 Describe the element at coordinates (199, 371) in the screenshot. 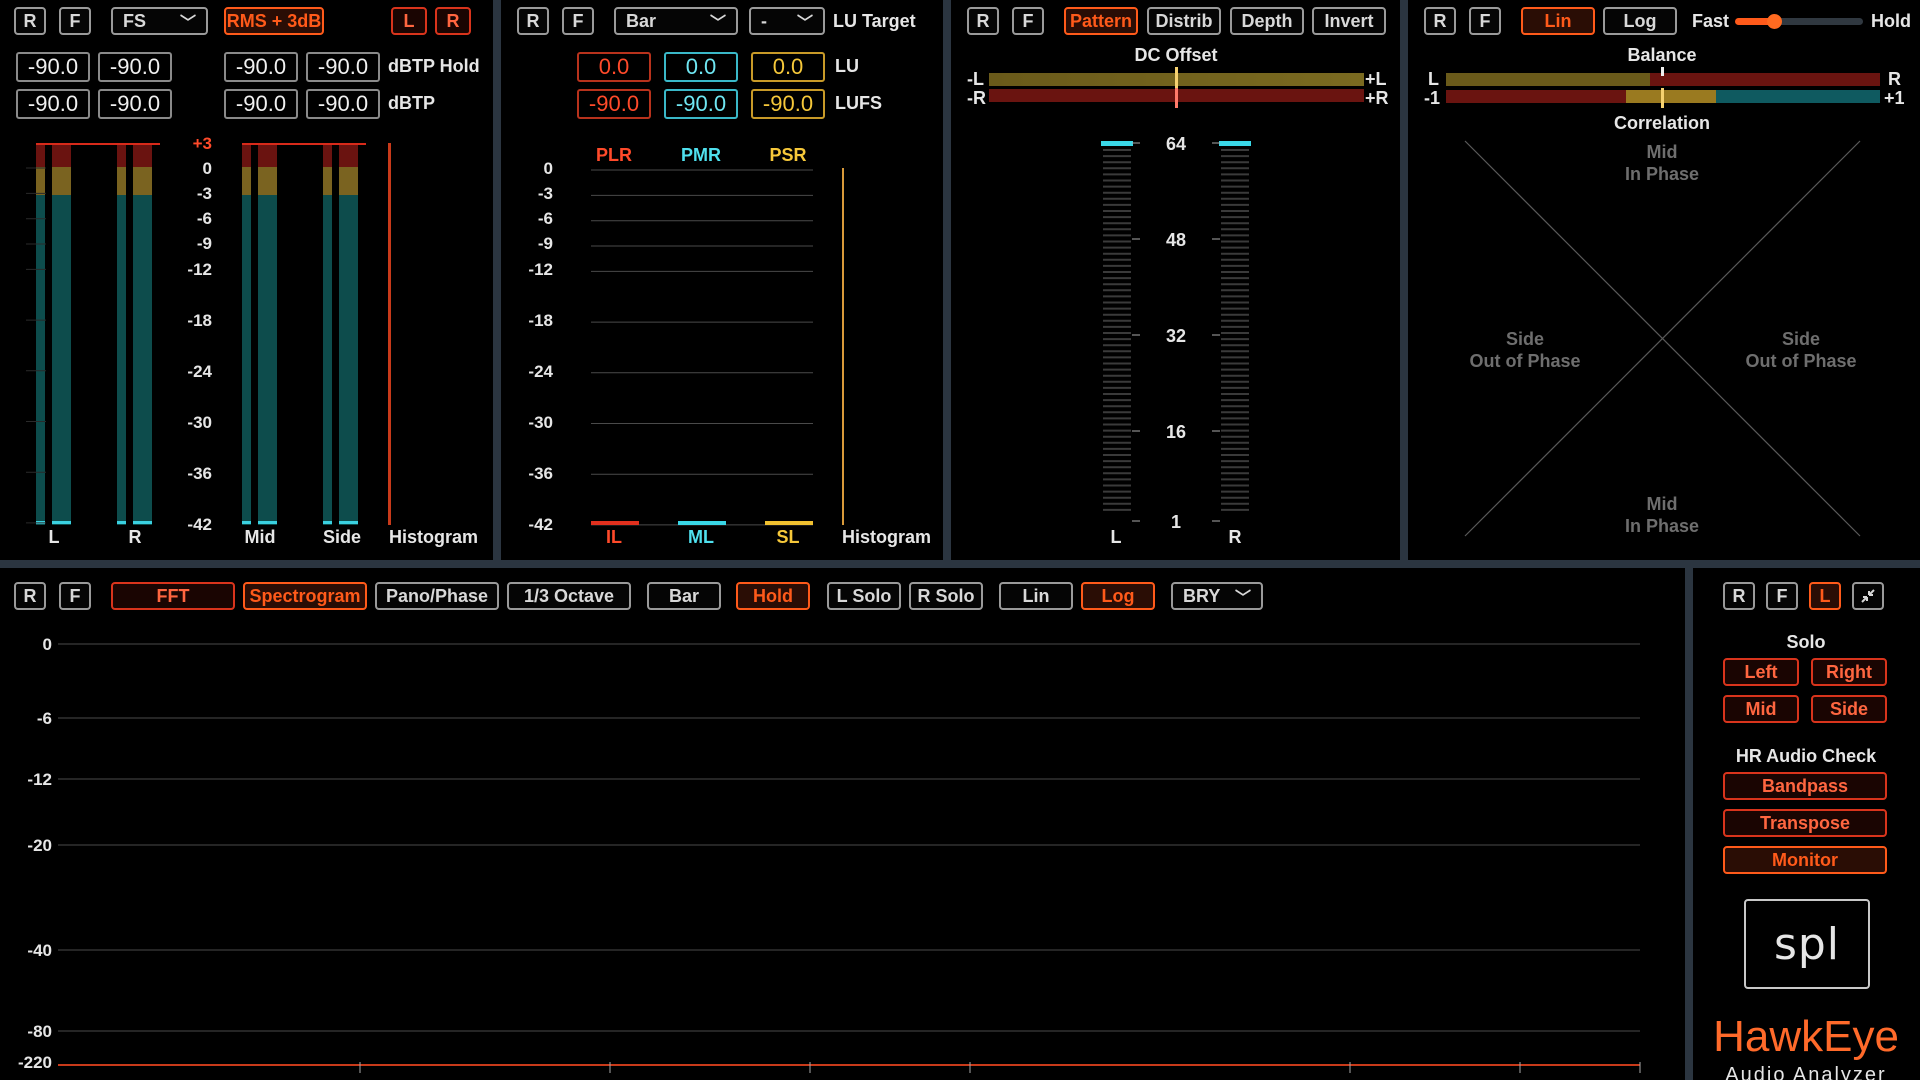

I see `level-scale-m24: -24` at that location.